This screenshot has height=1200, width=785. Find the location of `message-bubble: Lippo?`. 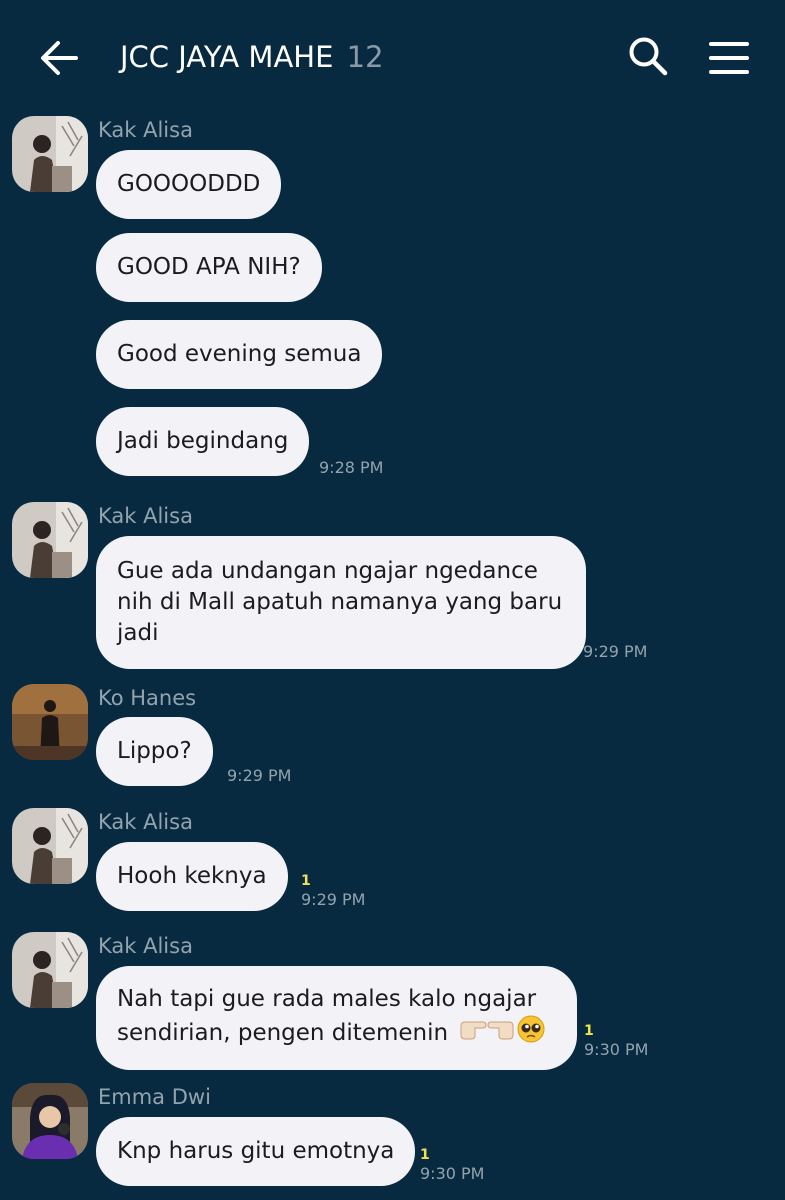

message-bubble: Lippo? is located at coordinates (154, 751).